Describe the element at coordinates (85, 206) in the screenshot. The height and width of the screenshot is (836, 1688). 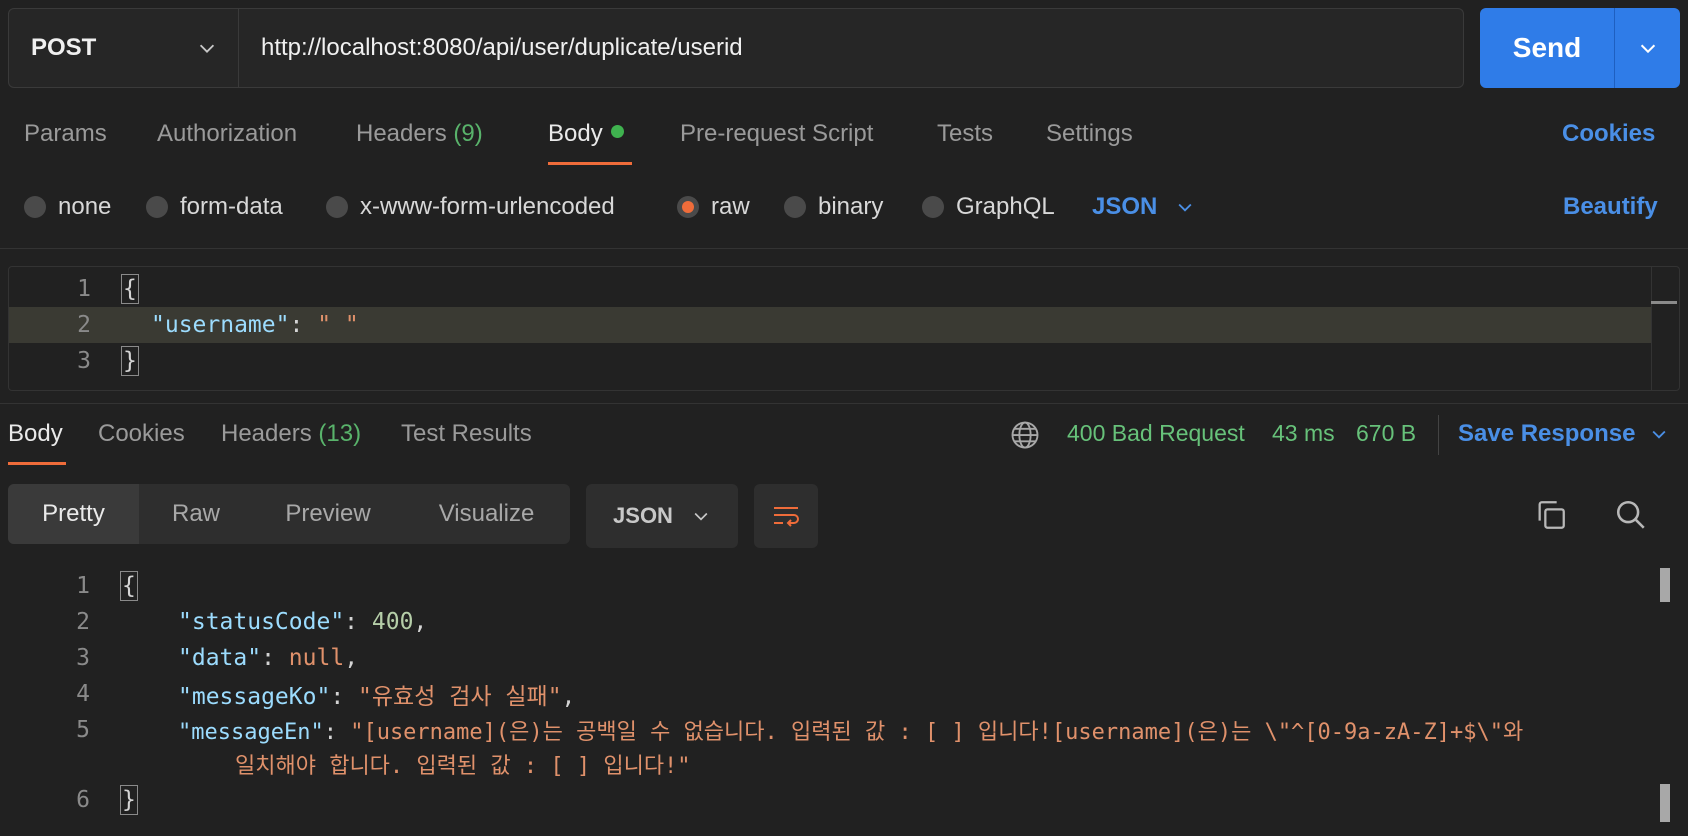
I see `radio-label: none` at that location.